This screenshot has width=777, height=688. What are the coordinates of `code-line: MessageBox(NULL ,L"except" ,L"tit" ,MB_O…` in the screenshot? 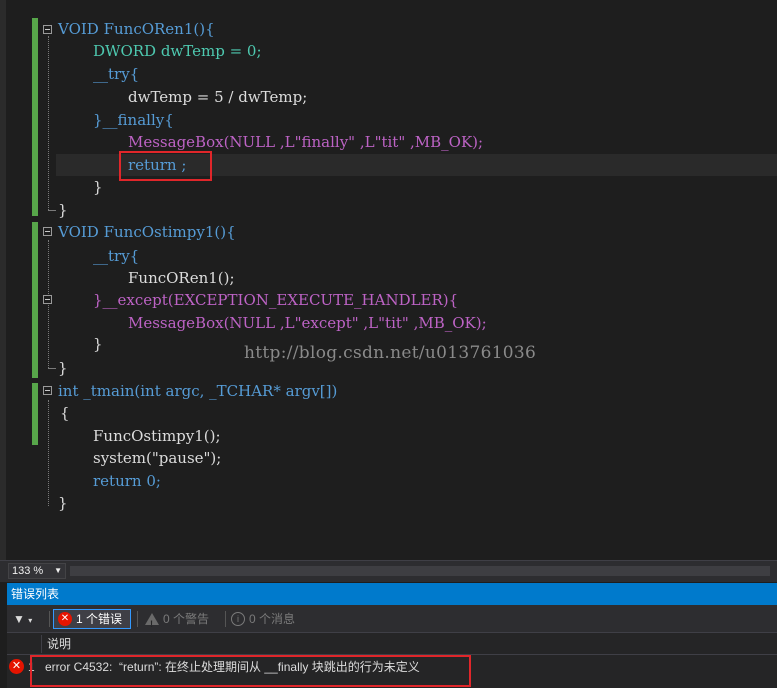 It's located at (307, 323).